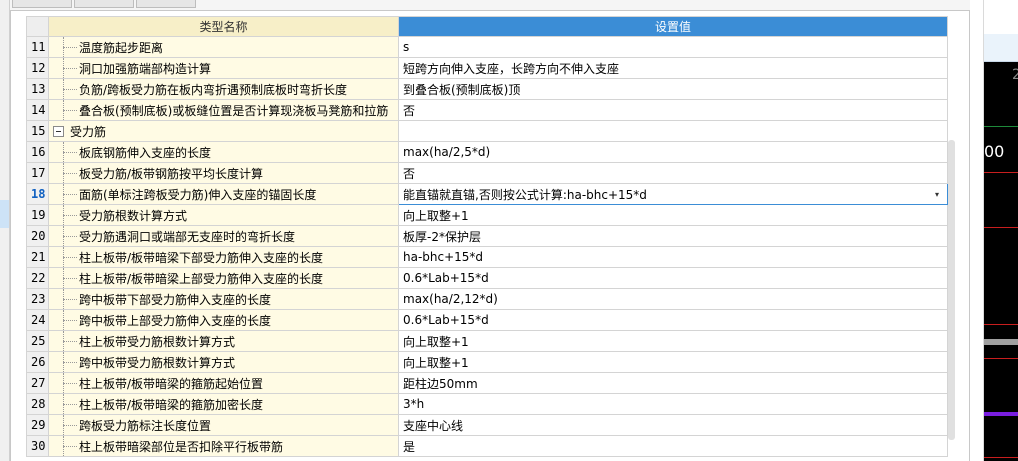 The height and width of the screenshot is (461, 1018). I want to click on setting-label: 洞口加强筋端部构造计算, so click(145, 68).